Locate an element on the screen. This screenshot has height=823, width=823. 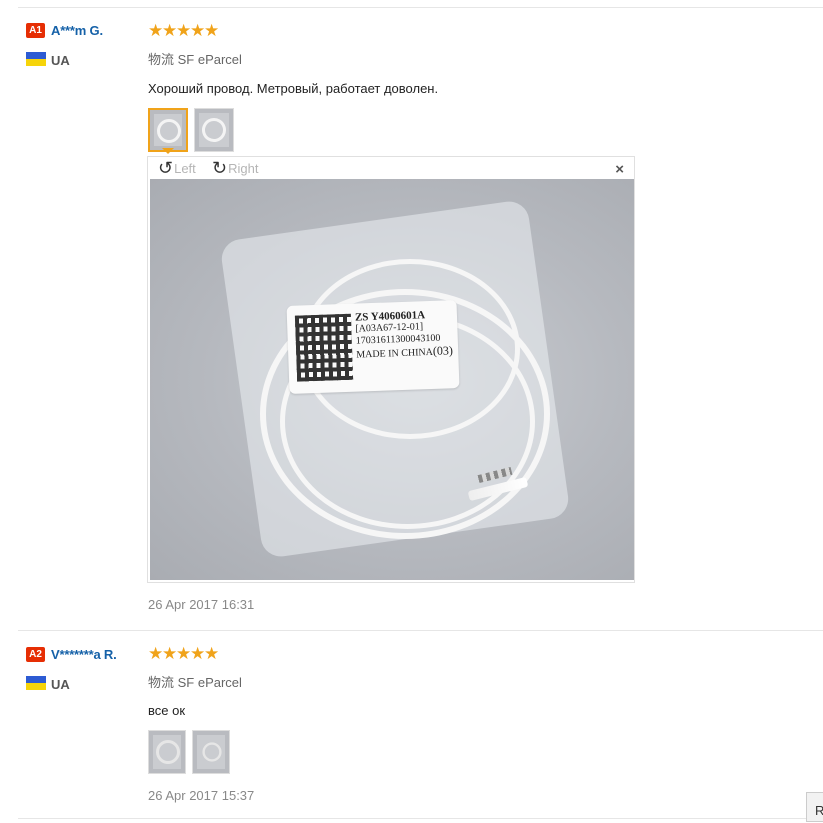
rotate-left-button: ↺ Left is located at coordinates (177, 168).